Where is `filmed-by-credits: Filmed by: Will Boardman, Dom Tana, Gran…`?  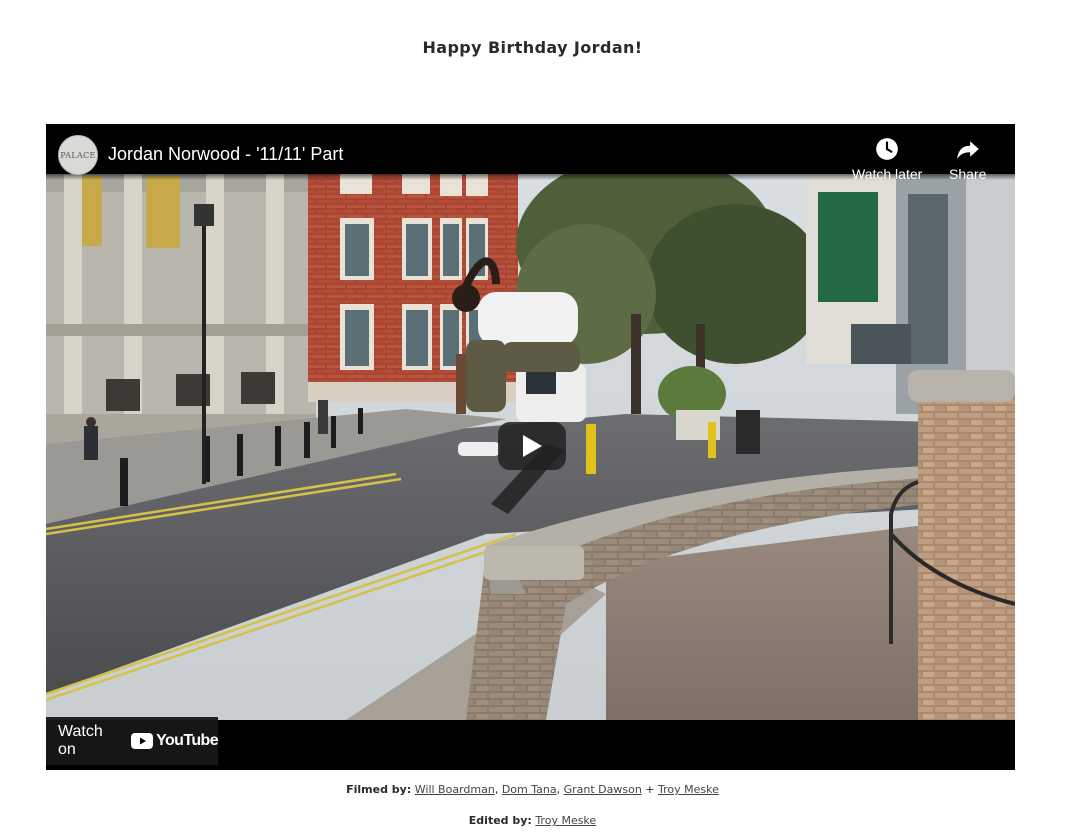 filmed-by-credits: Filmed by: Will Boardman, Dom Tana, Gran… is located at coordinates (532, 789).